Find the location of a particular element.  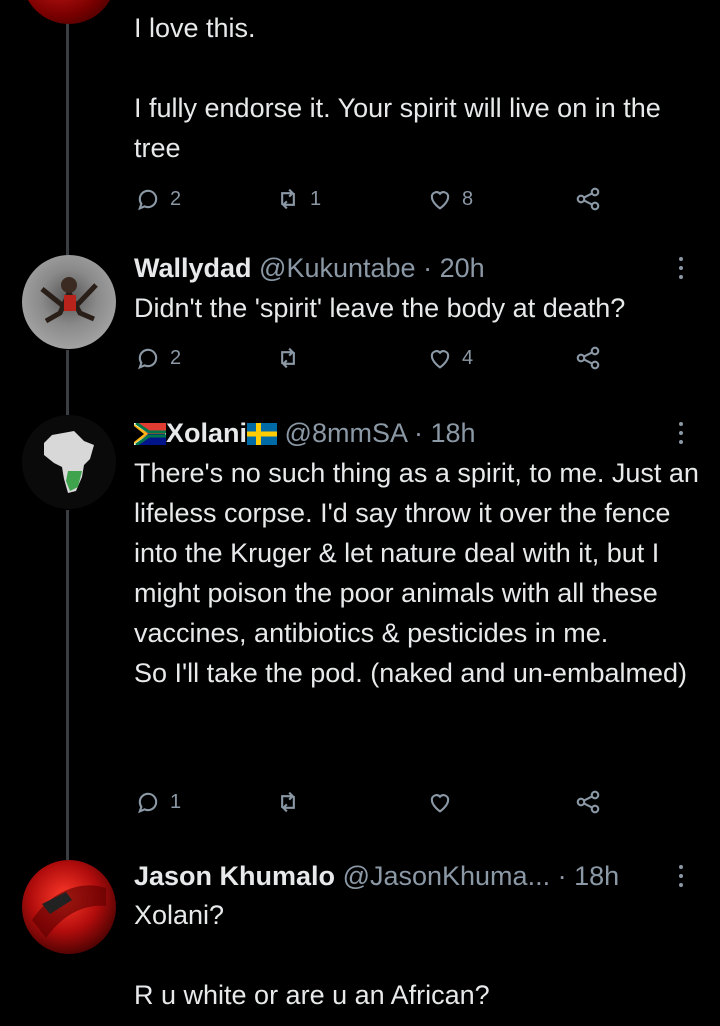

display-name: Jason Khumalo is located at coordinates (234, 876).